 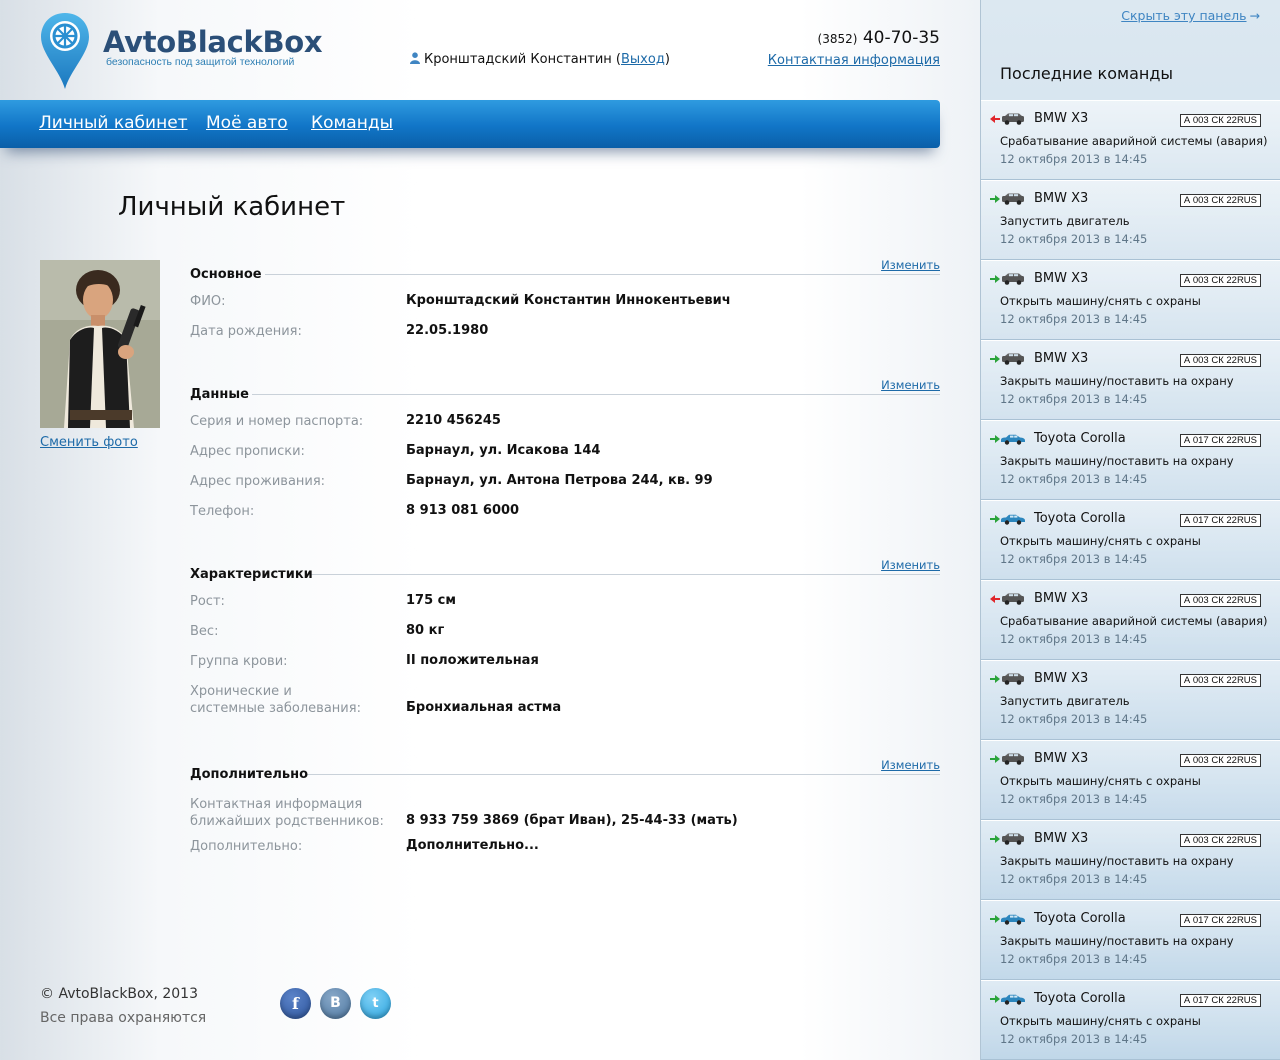 I want to click on field-value: Барнаул, ул. Исакова 144, so click(x=503, y=450).